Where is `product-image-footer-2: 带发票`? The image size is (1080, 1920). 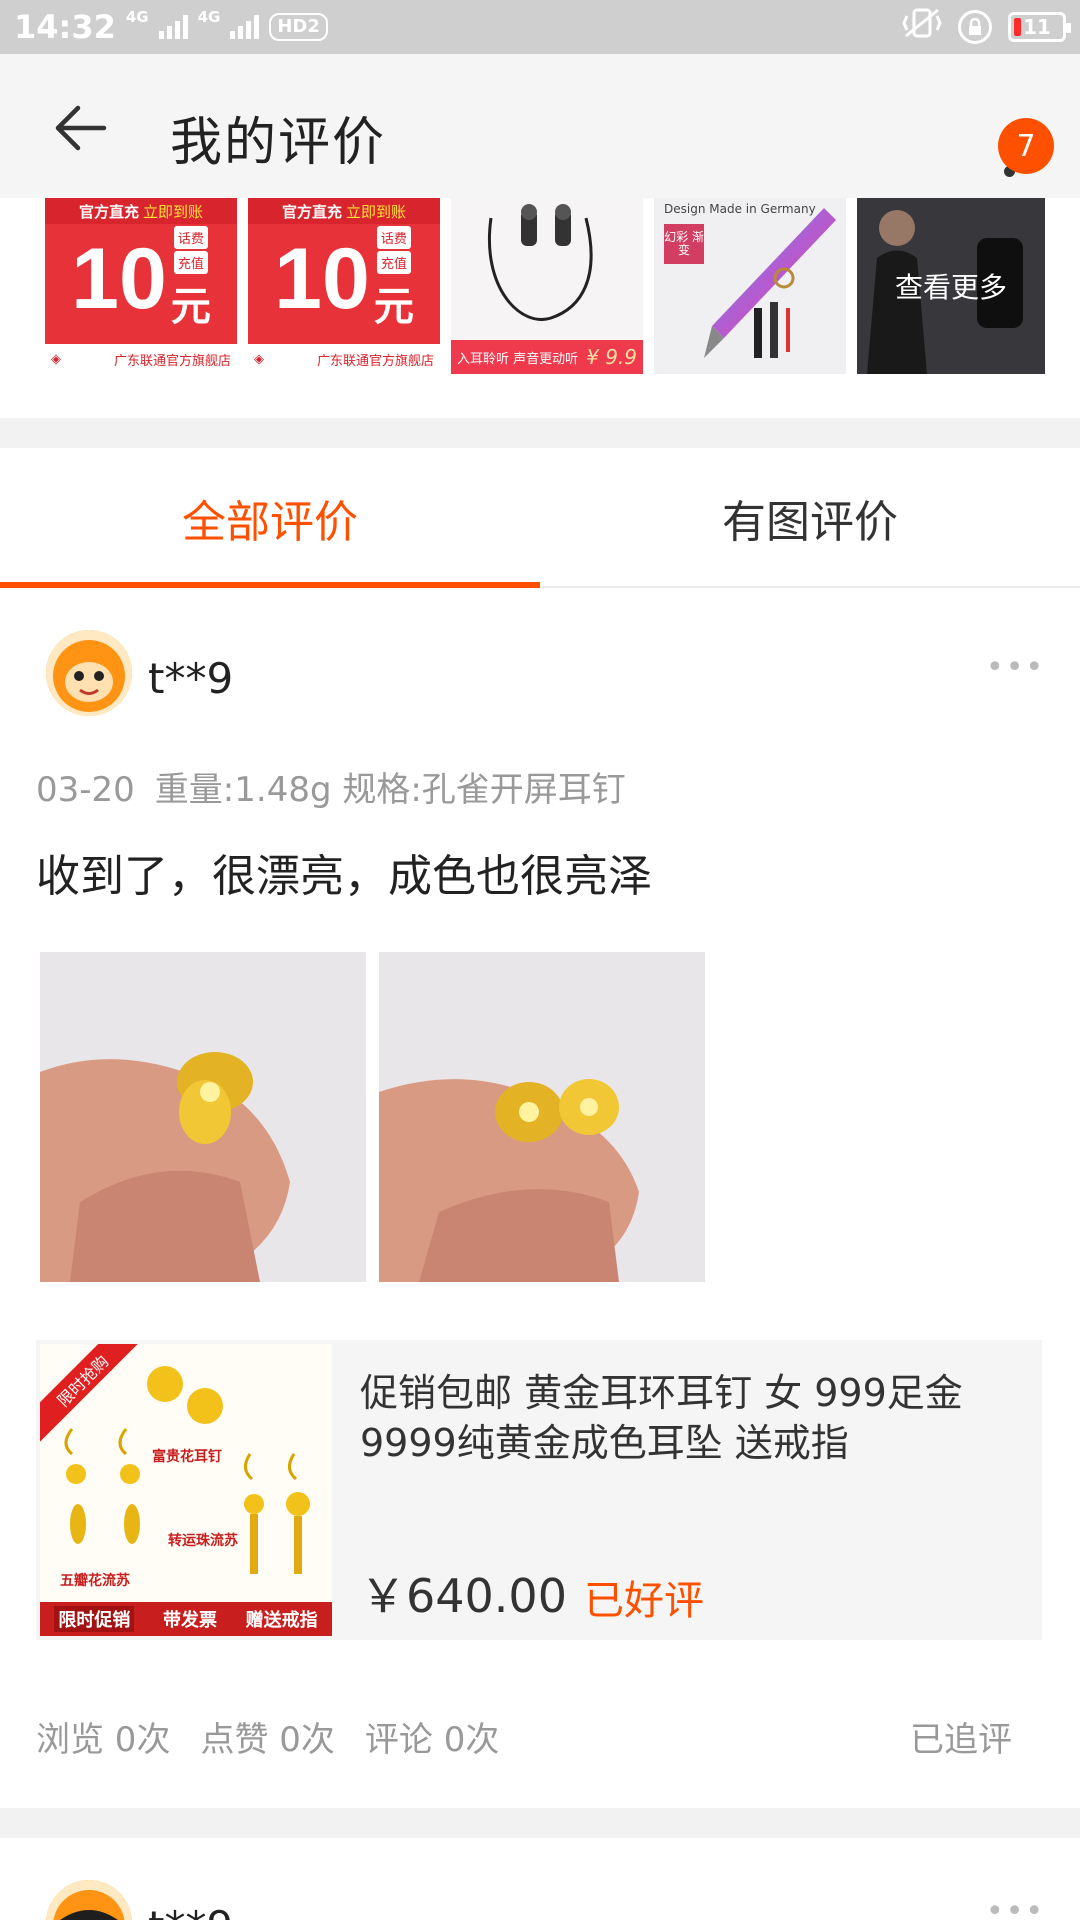 product-image-footer-2: 带发票 is located at coordinates (189, 1620).